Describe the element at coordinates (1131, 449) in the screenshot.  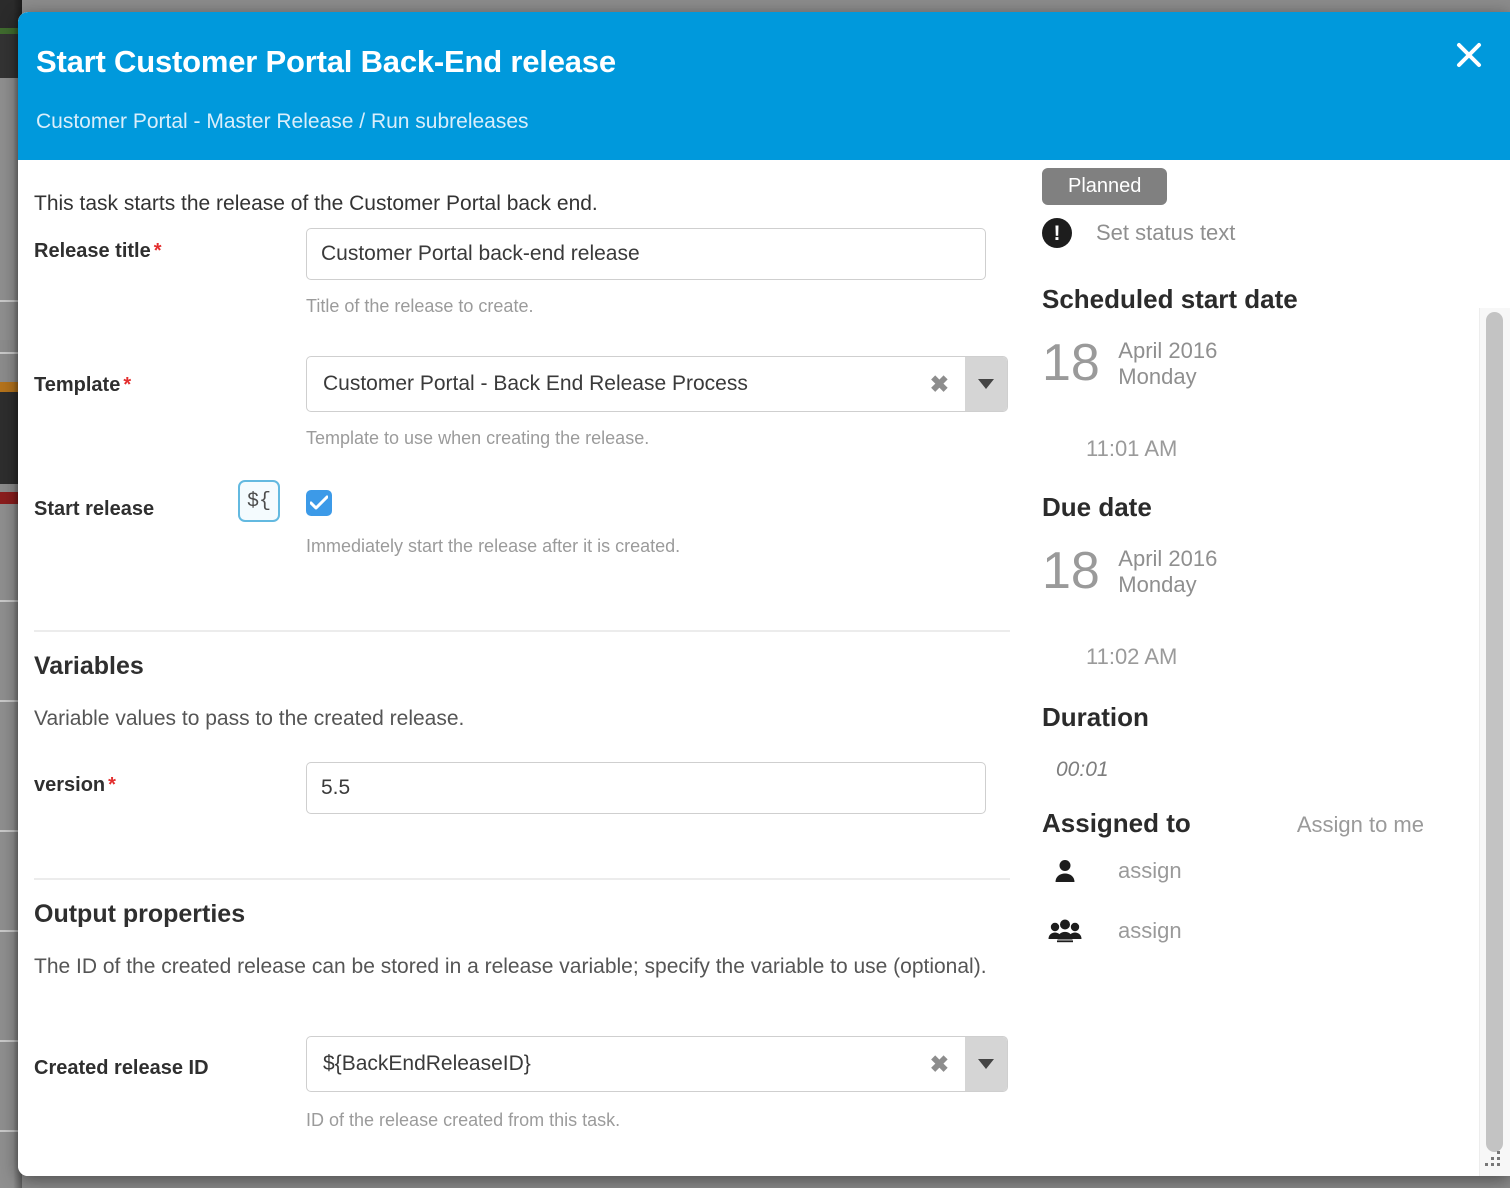
I see `scheduled-start-time: 11:01 AM` at that location.